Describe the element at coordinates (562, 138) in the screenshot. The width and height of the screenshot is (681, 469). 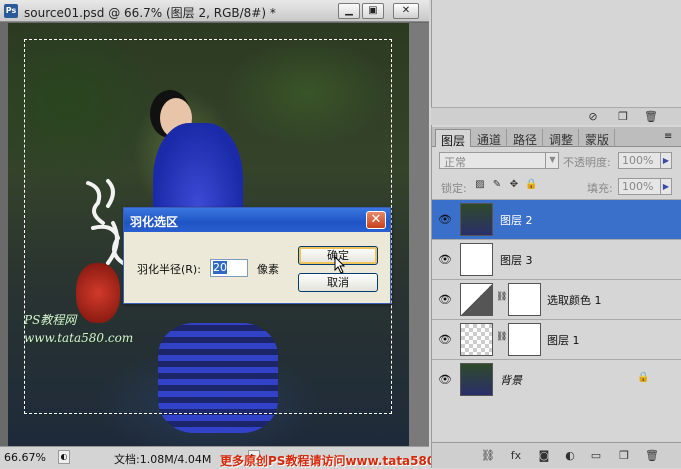
I see `tab-adjustments: 调整` at that location.